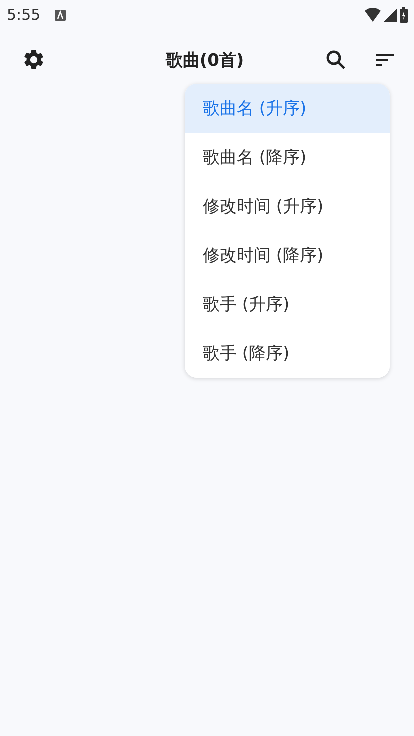 The image size is (414, 736). I want to click on search-icon, so click(336, 60).